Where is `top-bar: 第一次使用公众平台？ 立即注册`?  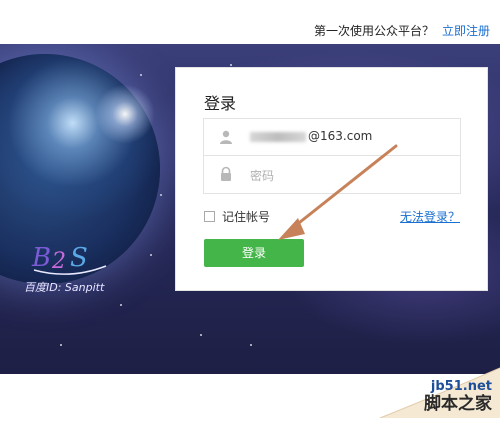 top-bar: 第一次使用公众平台？ 立即注册 is located at coordinates (250, 22).